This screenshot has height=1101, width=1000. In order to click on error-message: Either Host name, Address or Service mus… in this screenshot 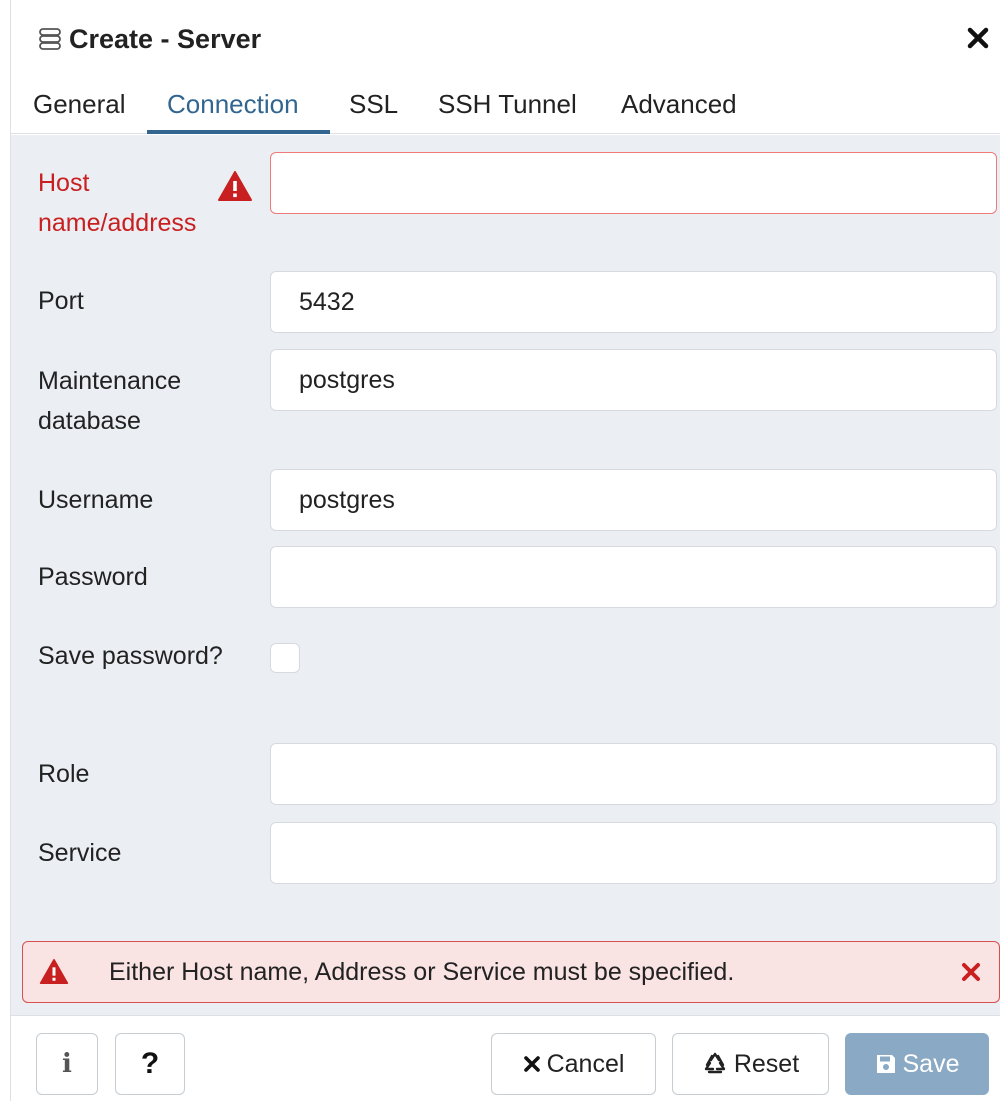, I will do `click(422, 972)`.